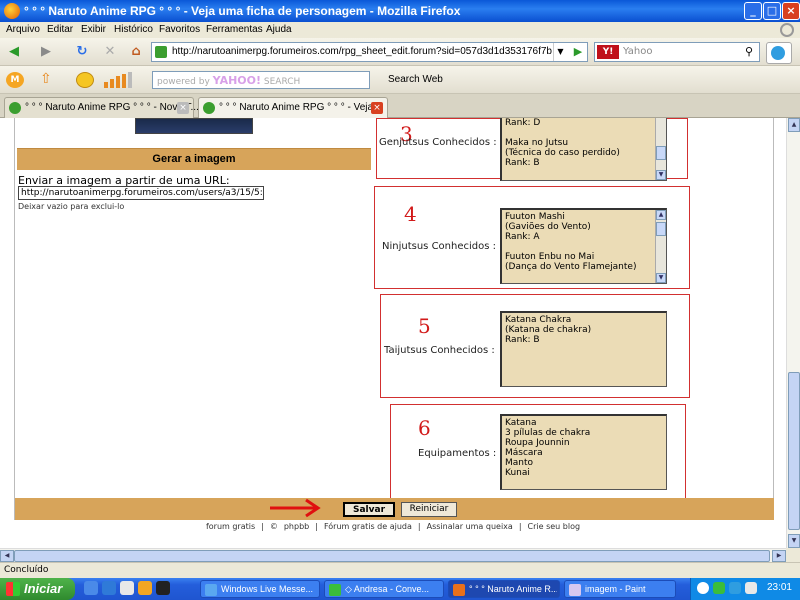 Image resolution: width=800 pixels, height=600 pixels. Describe the element at coordinates (91, 588) in the screenshot. I see `show-desktop-icon` at that location.